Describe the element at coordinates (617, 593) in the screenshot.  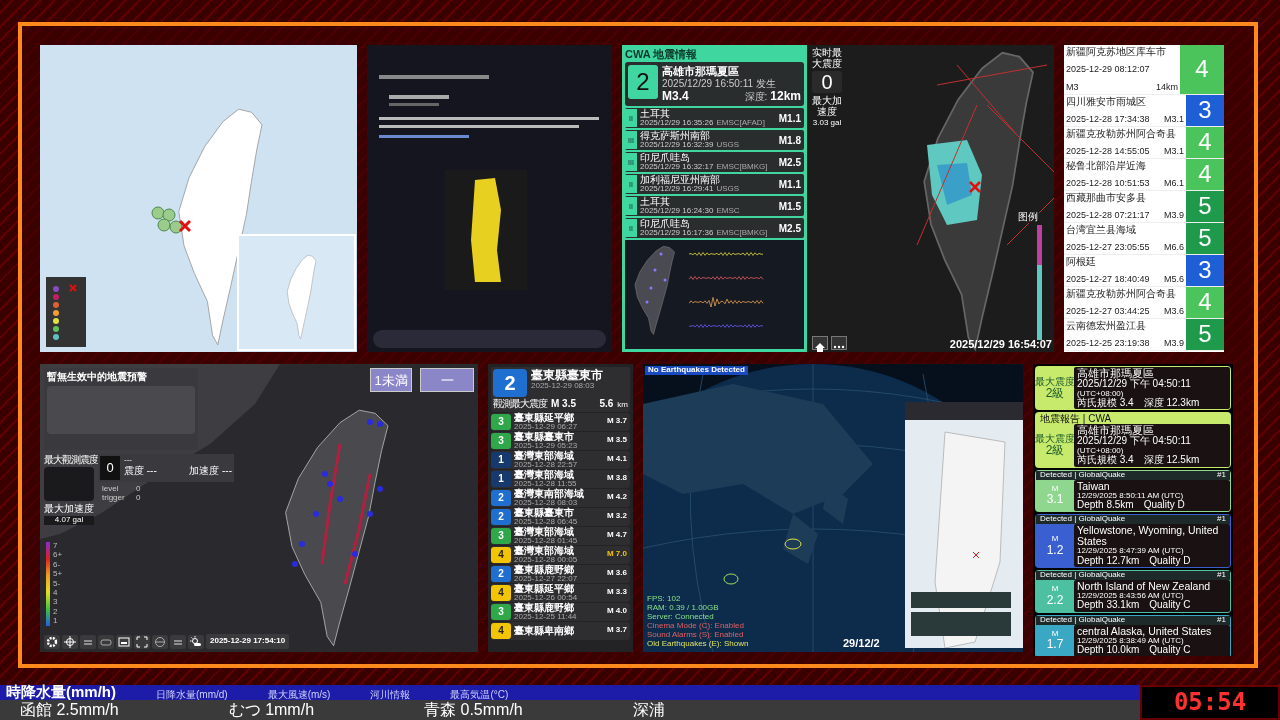
I see `magnitude-text: M 3.3` at that location.